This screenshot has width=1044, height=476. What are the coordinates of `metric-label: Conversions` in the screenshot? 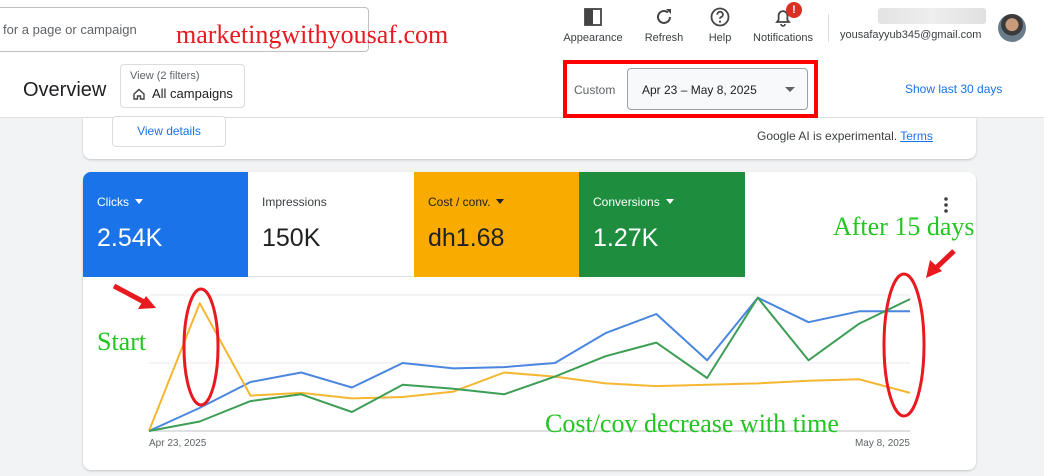 It's located at (633, 202).